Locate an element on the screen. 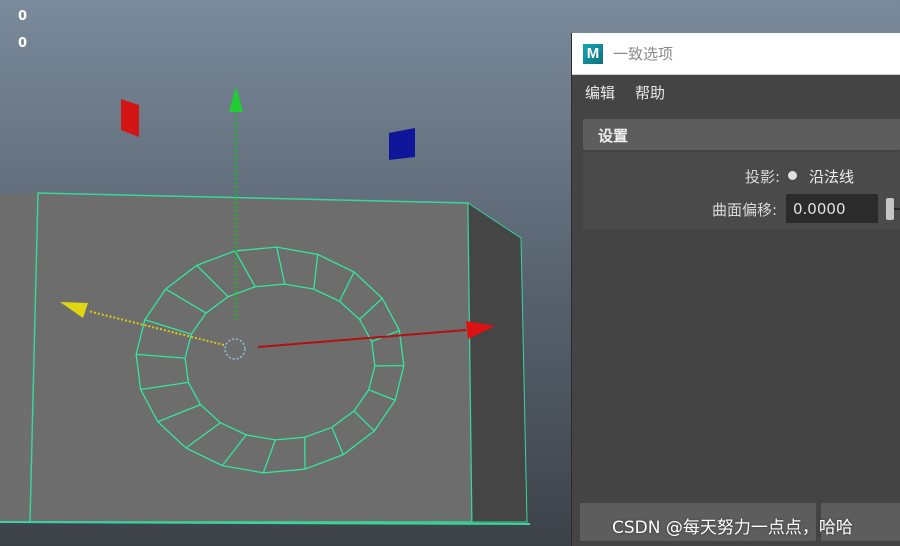  surface-offset-input is located at coordinates (832, 208).